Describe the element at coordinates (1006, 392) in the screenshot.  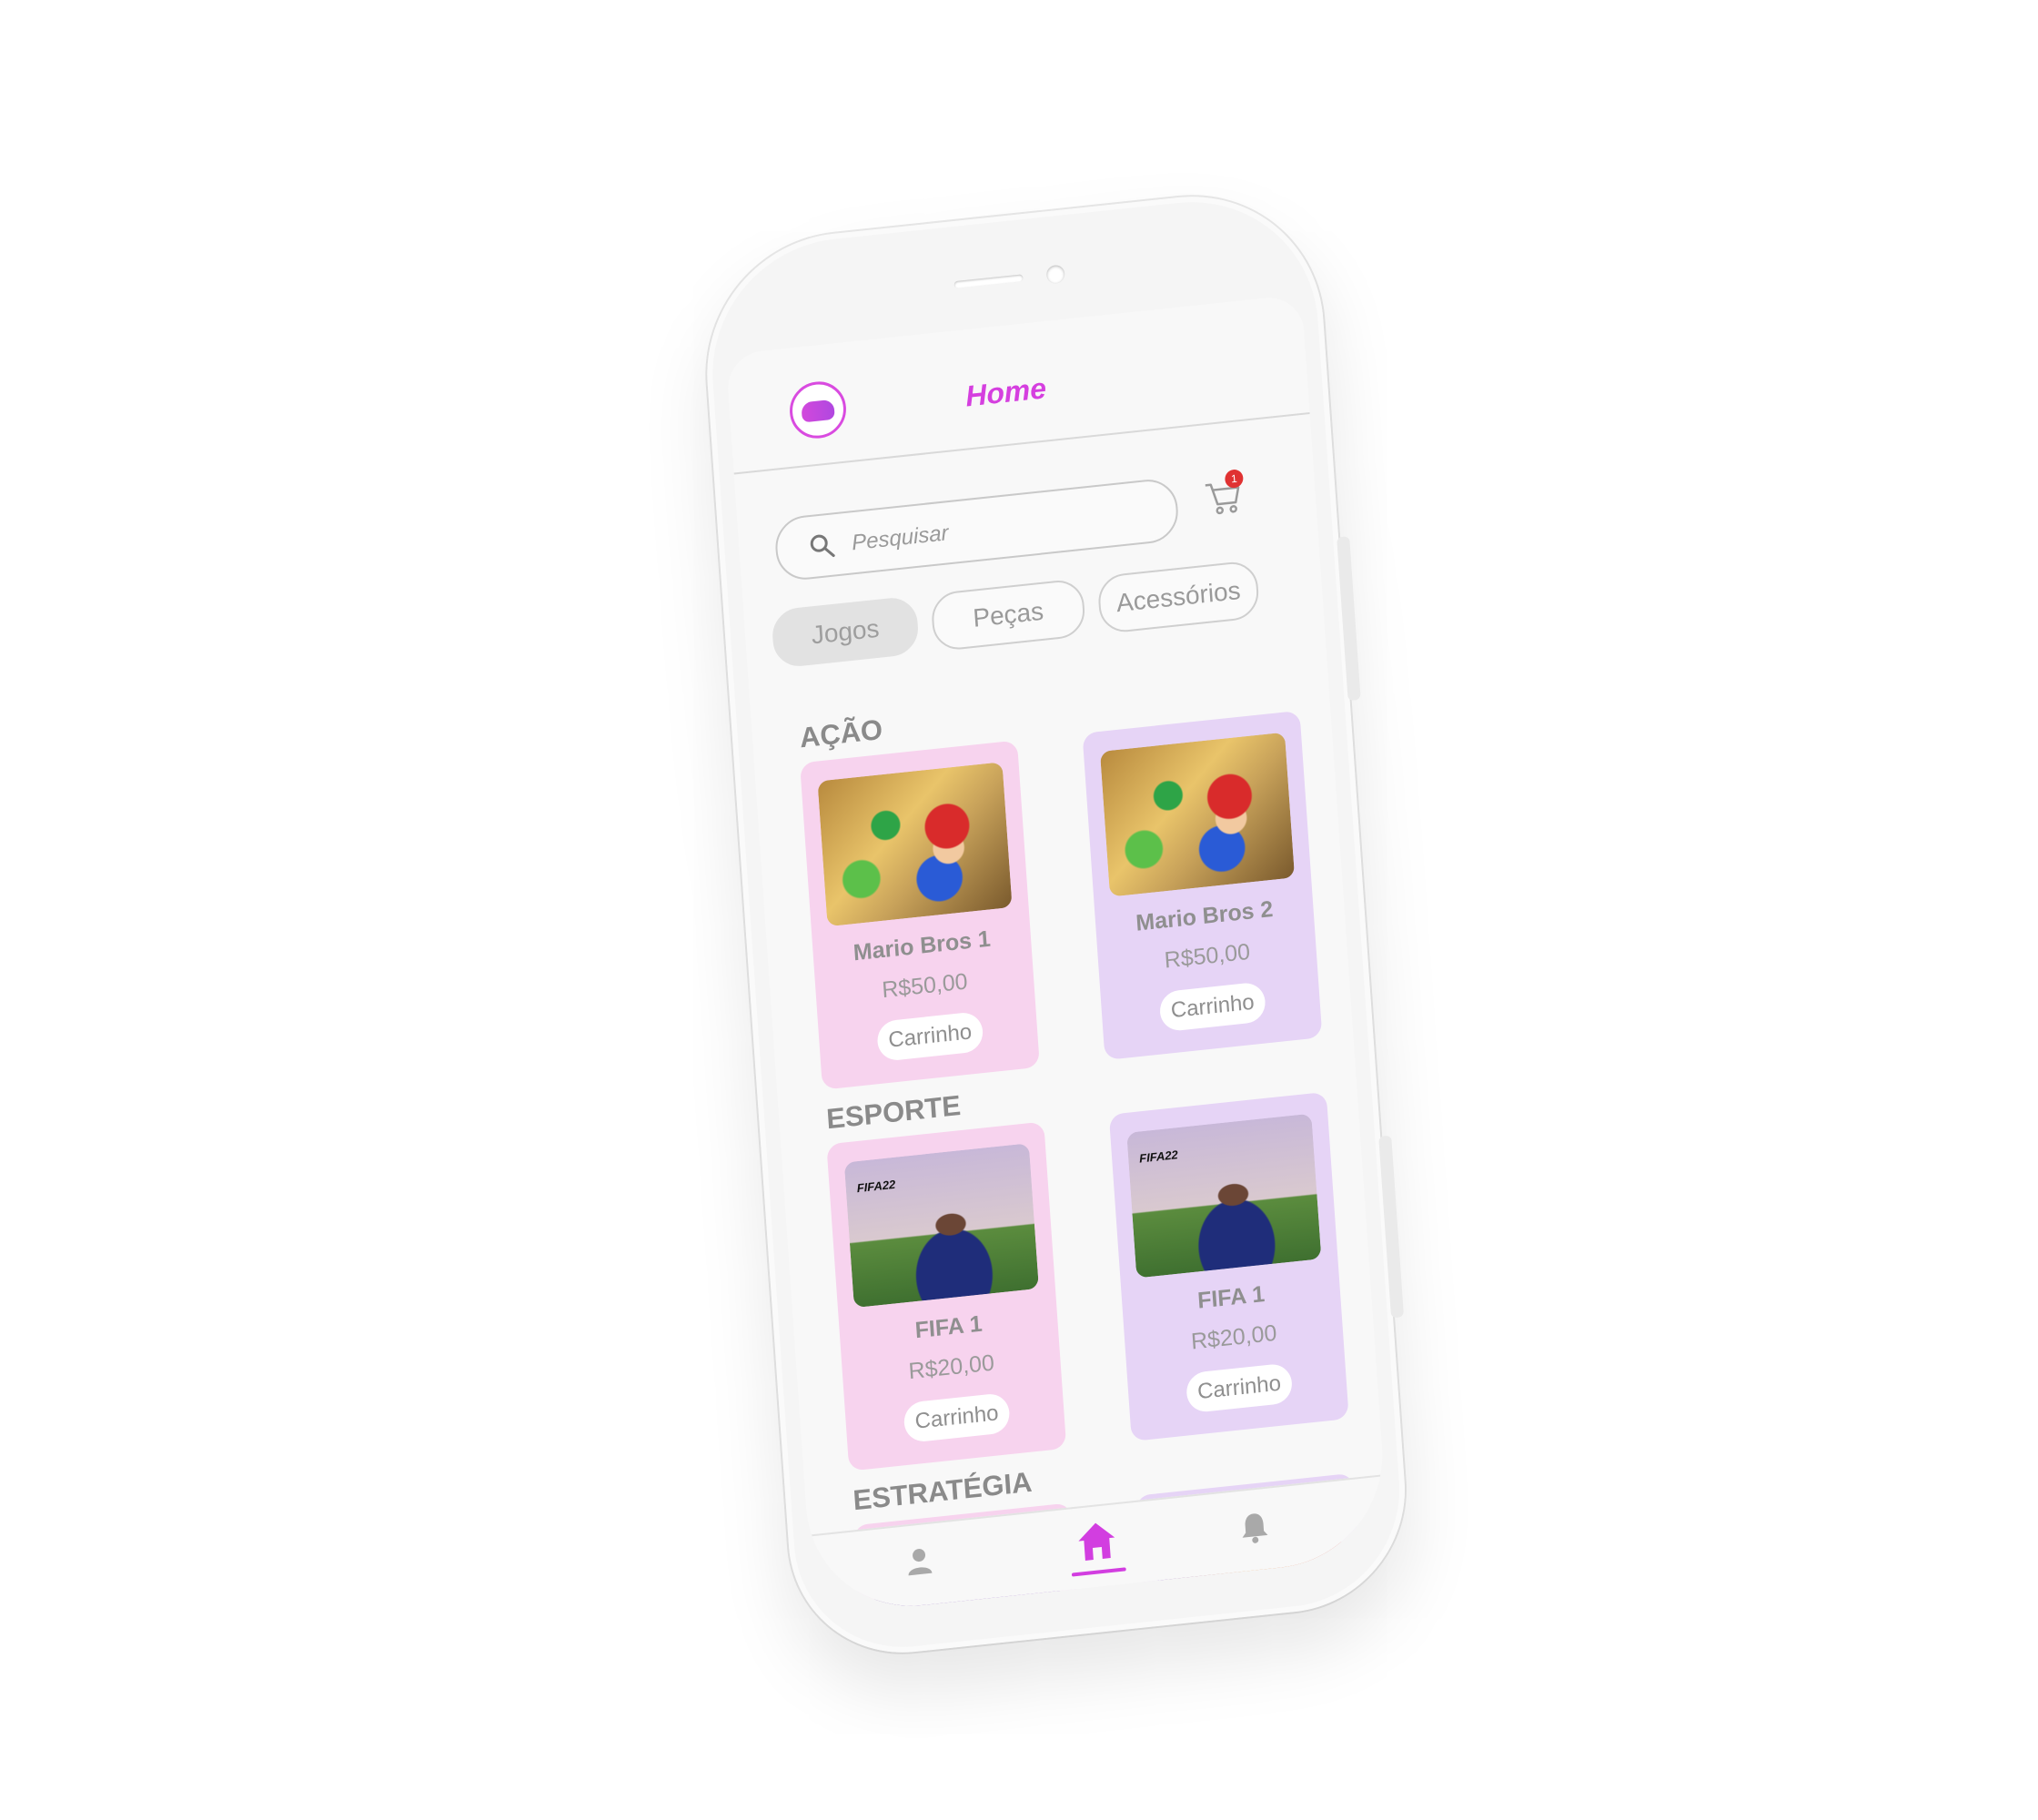
I see `page-title: Home` at that location.